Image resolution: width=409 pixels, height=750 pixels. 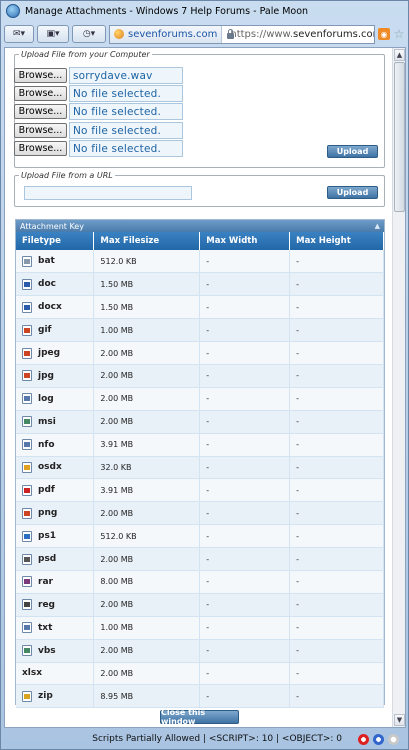 I want to click on filetype-label: jpg, so click(x=46, y=375).